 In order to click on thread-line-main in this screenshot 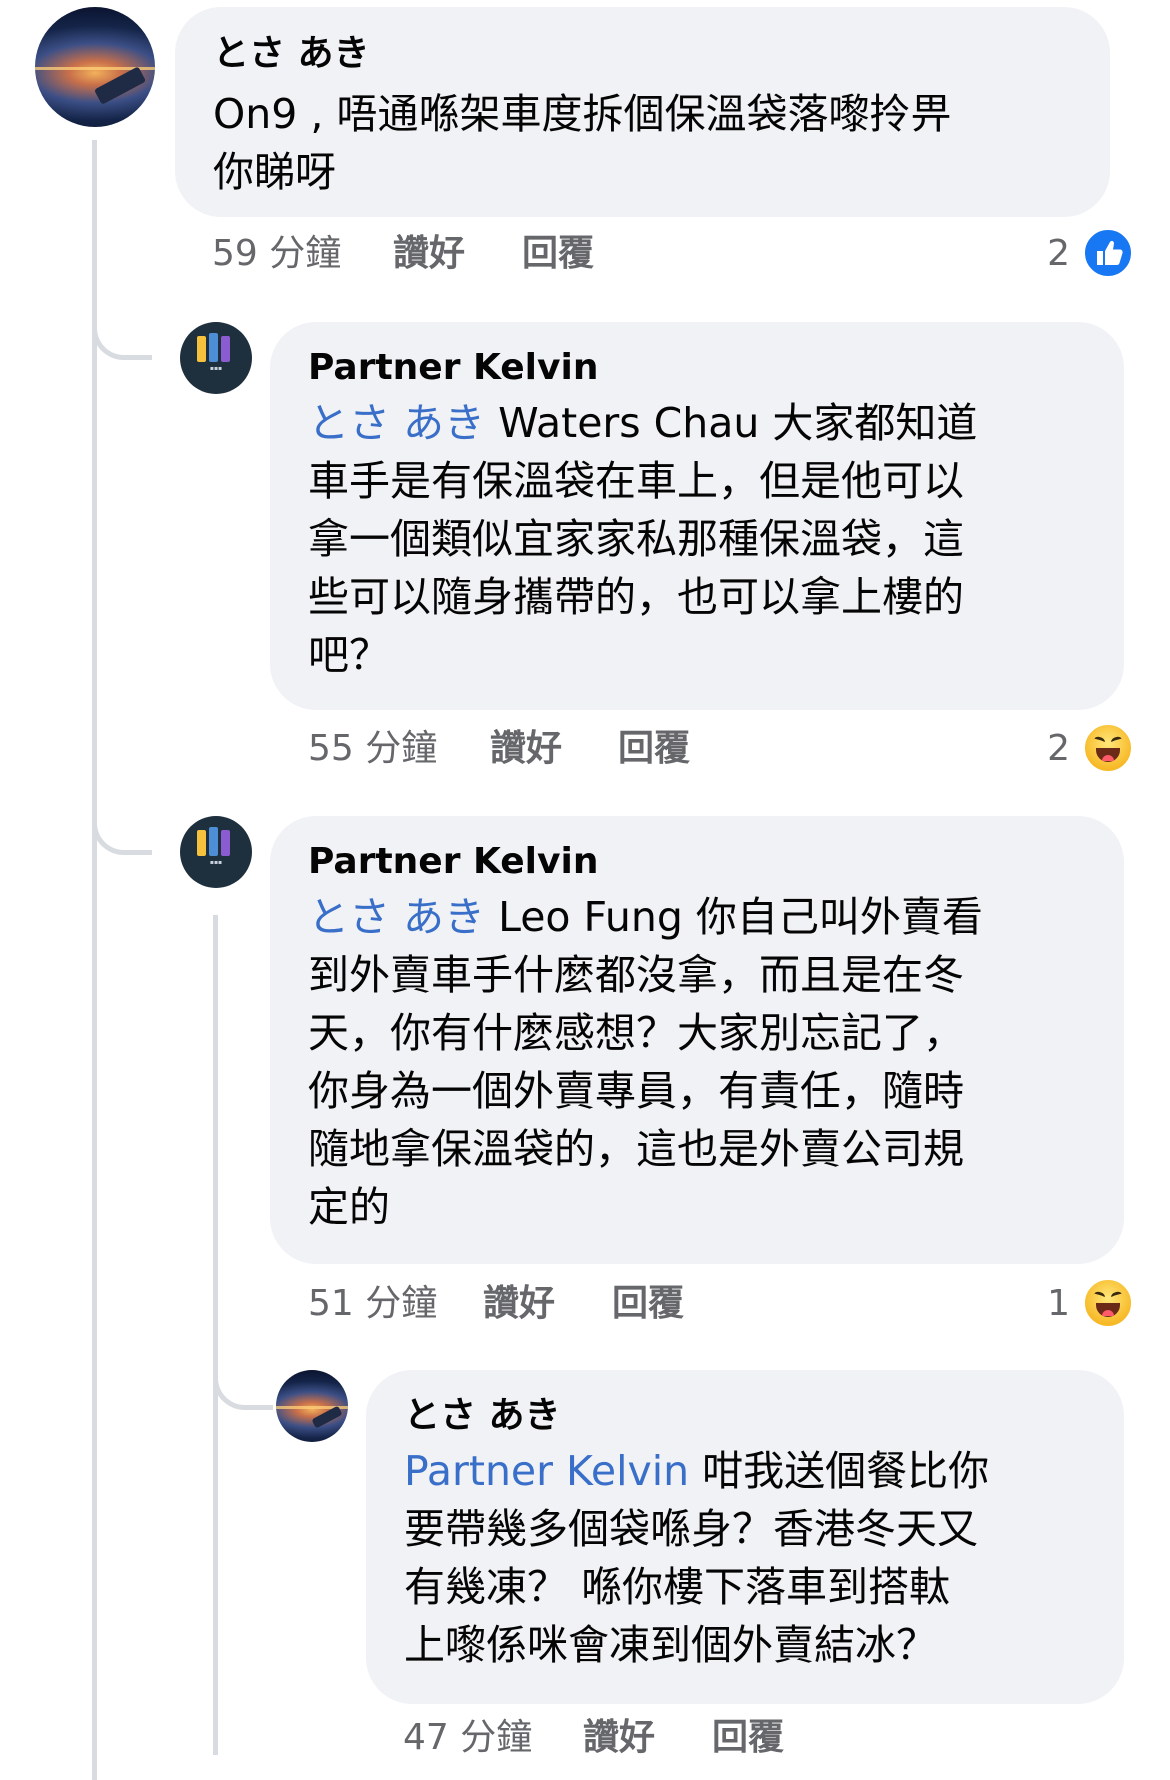, I will do `click(94, 960)`.